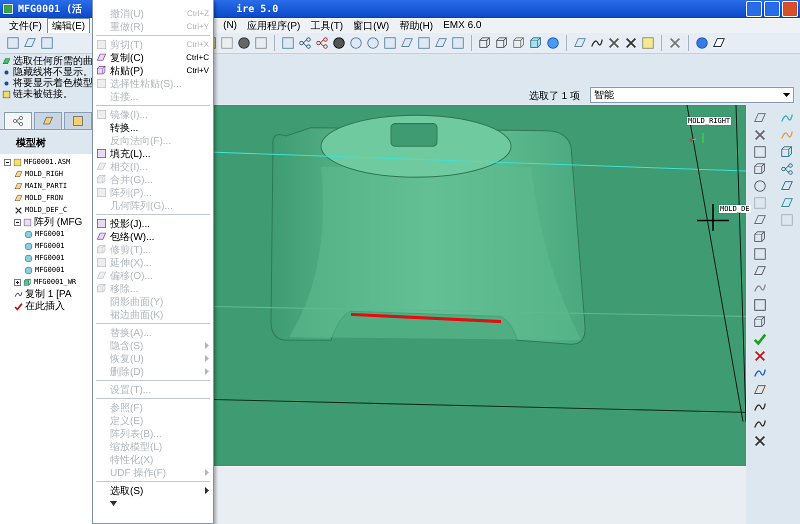 The height and width of the screenshot is (524, 800). I want to click on menu-item: 文件(F), so click(25, 26).